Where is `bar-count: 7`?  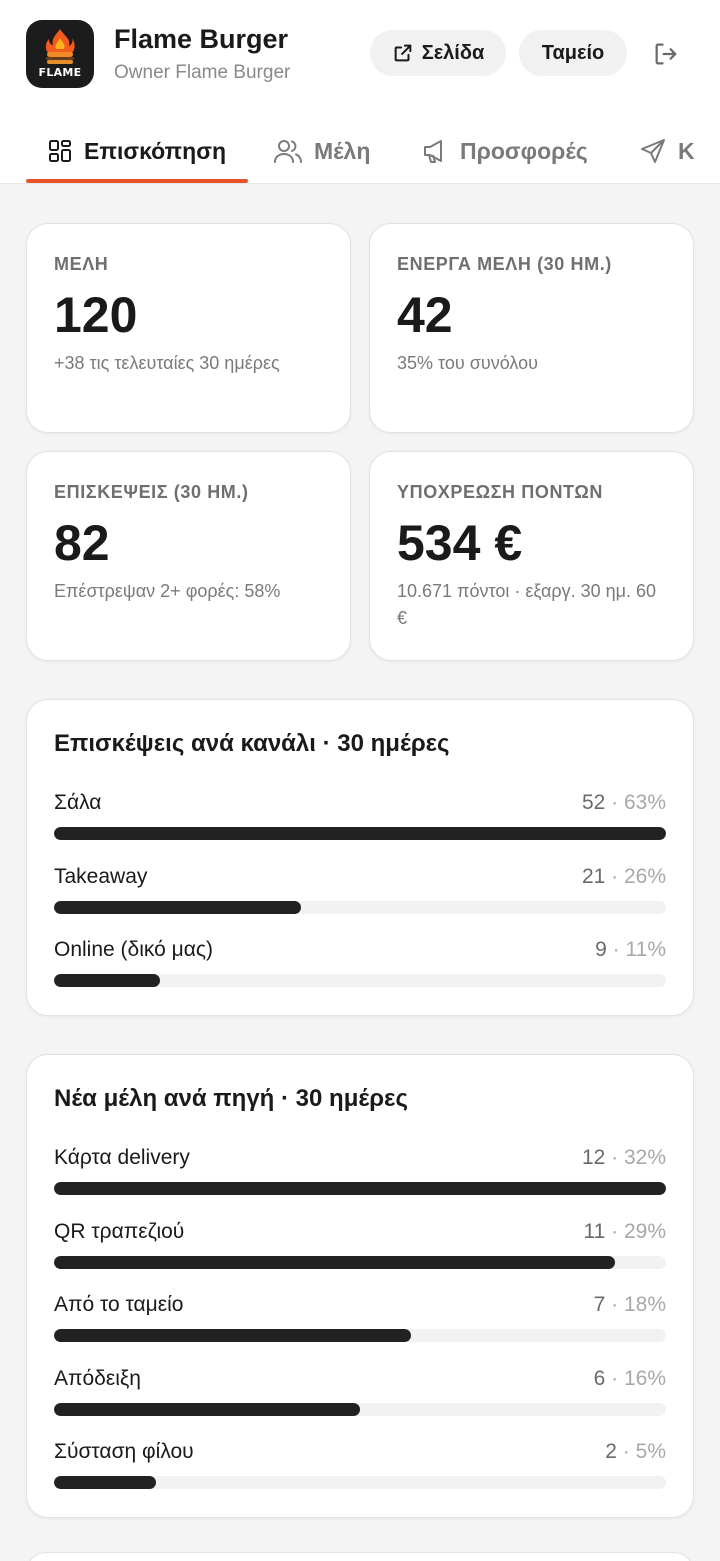 bar-count: 7 is located at coordinates (599, 1305).